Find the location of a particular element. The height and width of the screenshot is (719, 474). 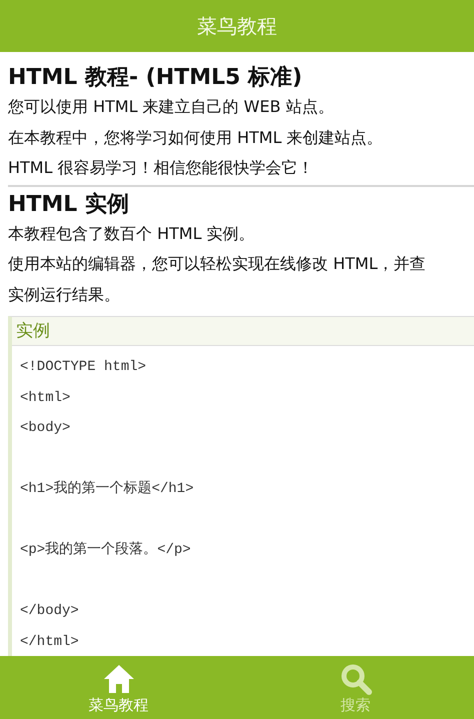

code-line: <!DOCTYPE html> is located at coordinates (83, 367).